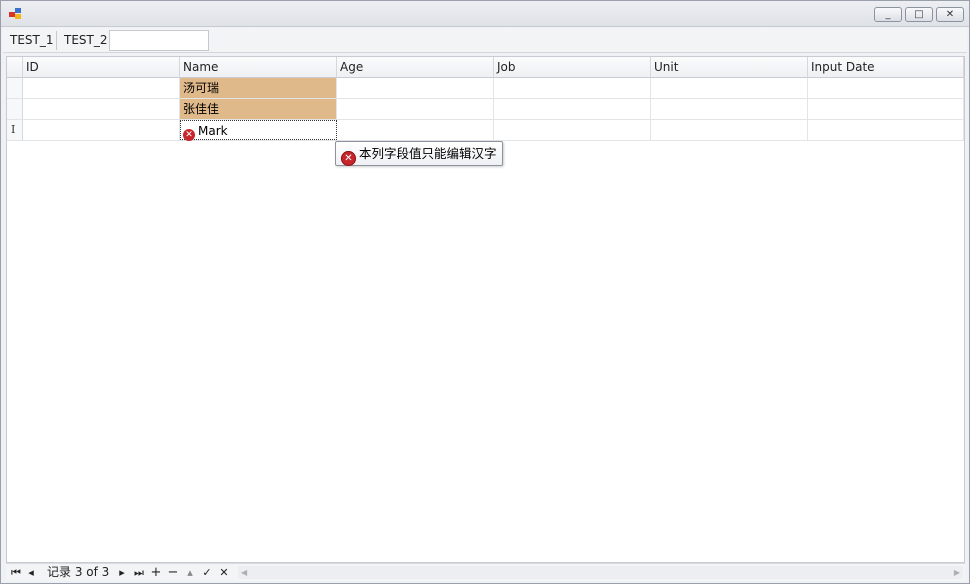  Describe the element at coordinates (888, 14) in the screenshot. I see `minimize-button: _` at that location.